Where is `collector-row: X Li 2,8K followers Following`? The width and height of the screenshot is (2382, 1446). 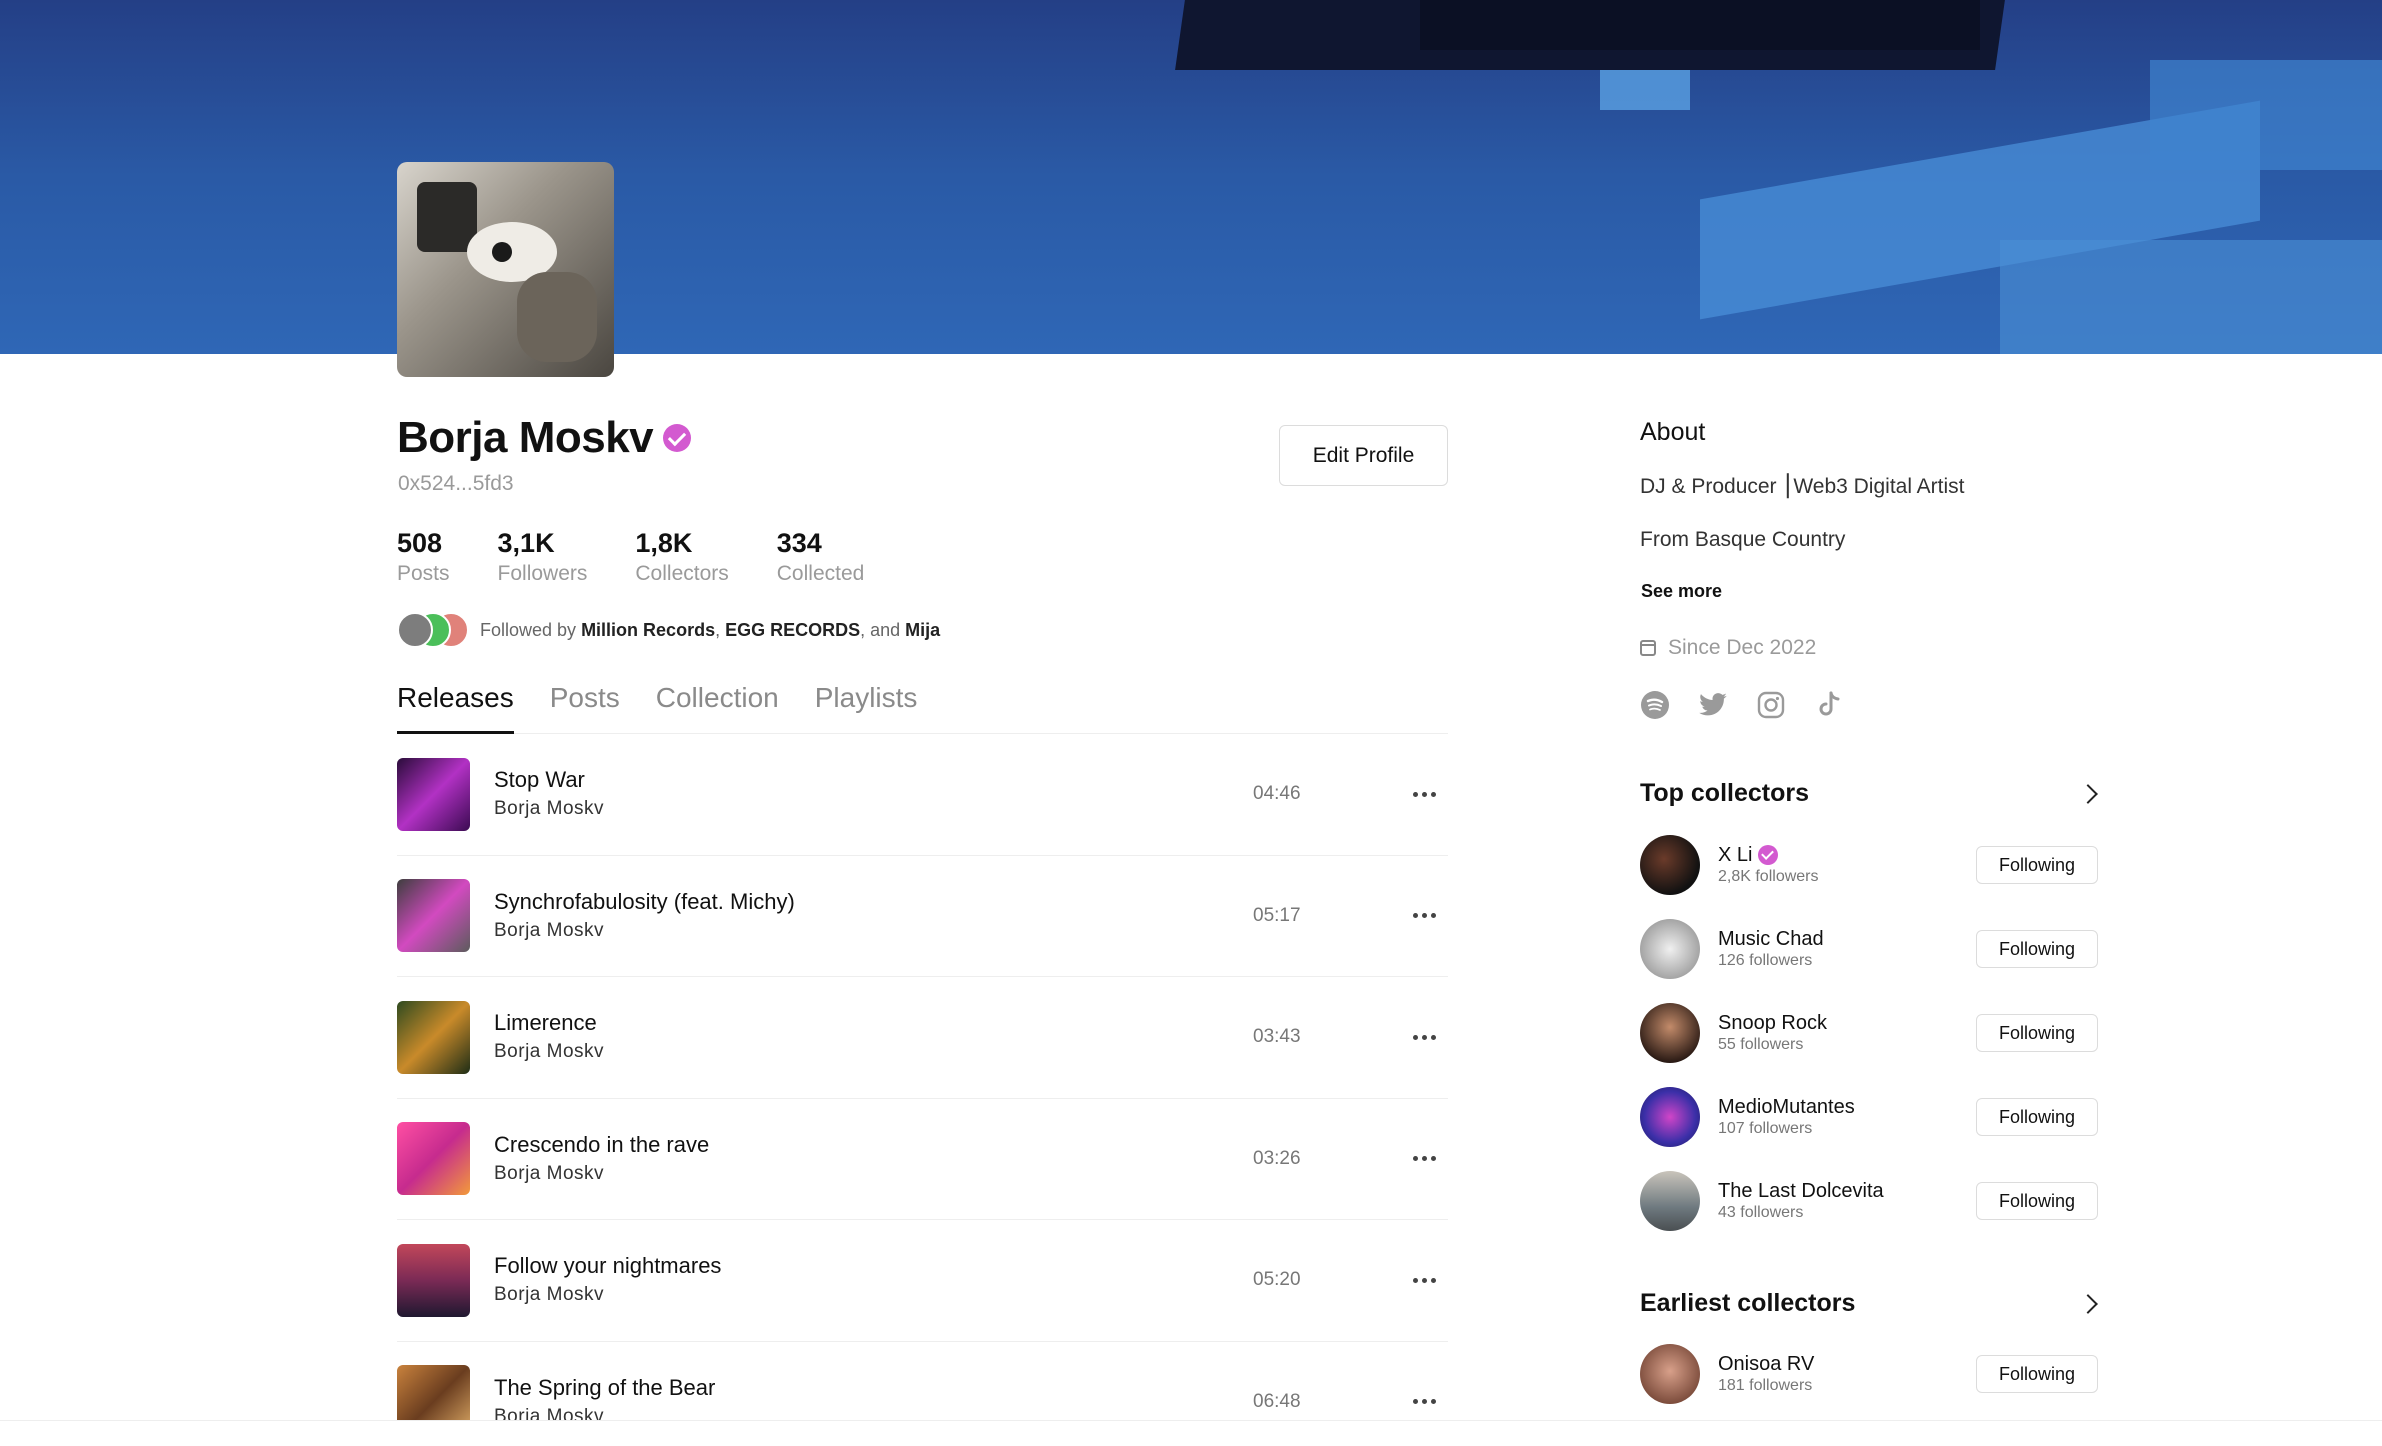
collector-row: X Li 2,8K followers Following is located at coordinates (1869, 865).